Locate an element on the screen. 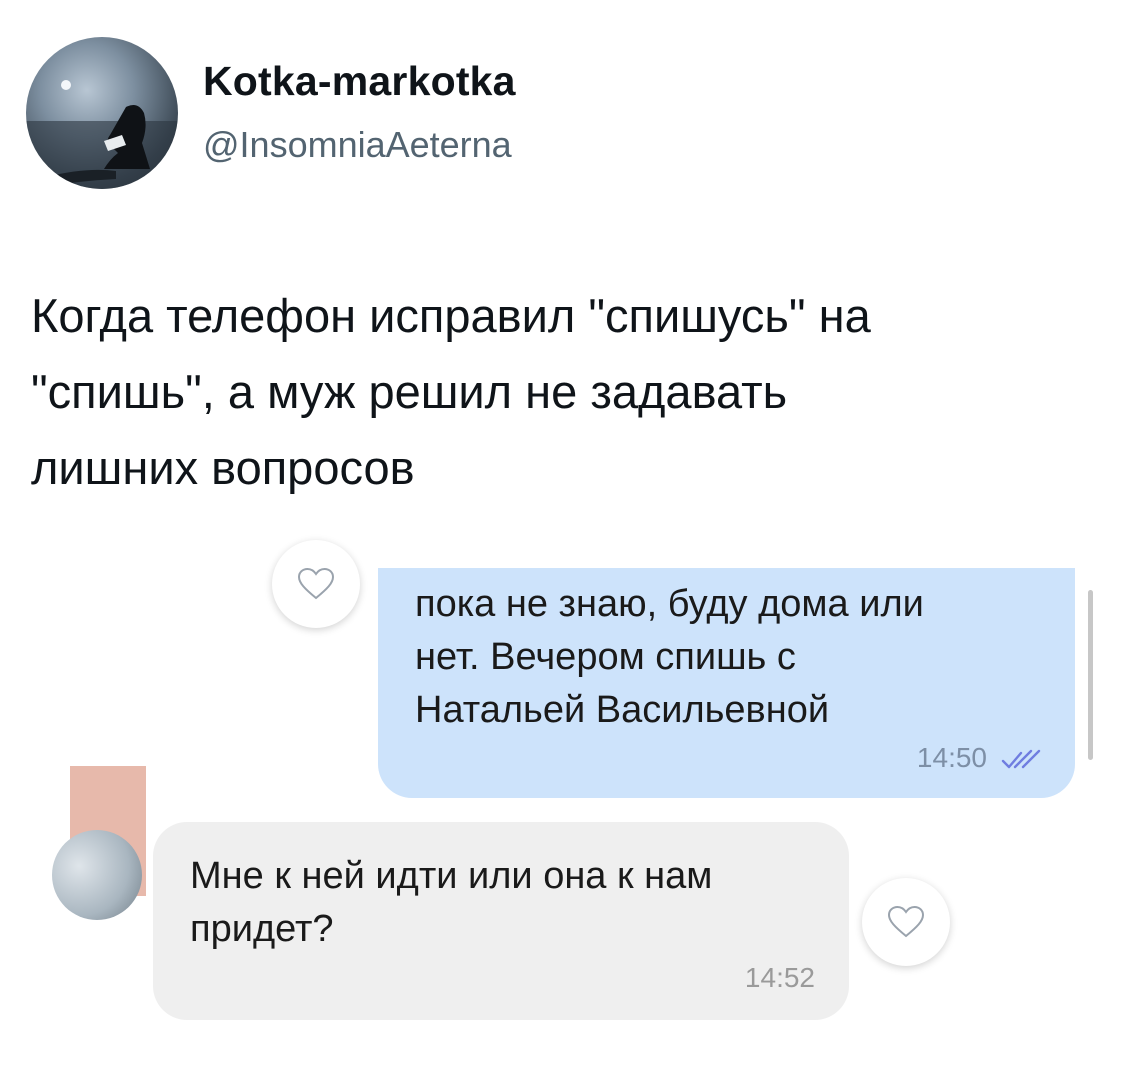 This screenshot has width=1125, height=1073. react-outgoing-button is located at coordinates (316, 584).